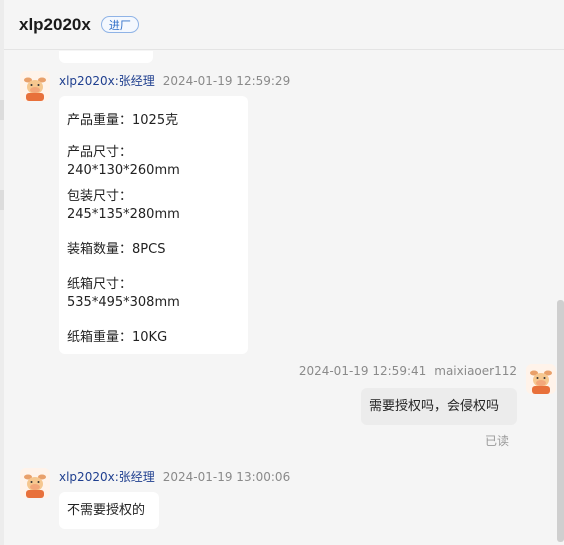 This screenshot has height=545, width=564. What do you see at coordinates (123, 205) in the screenshot?
I see `message-line: 包装尺寸：245*135*280mm` at bounding box center [123, 205].